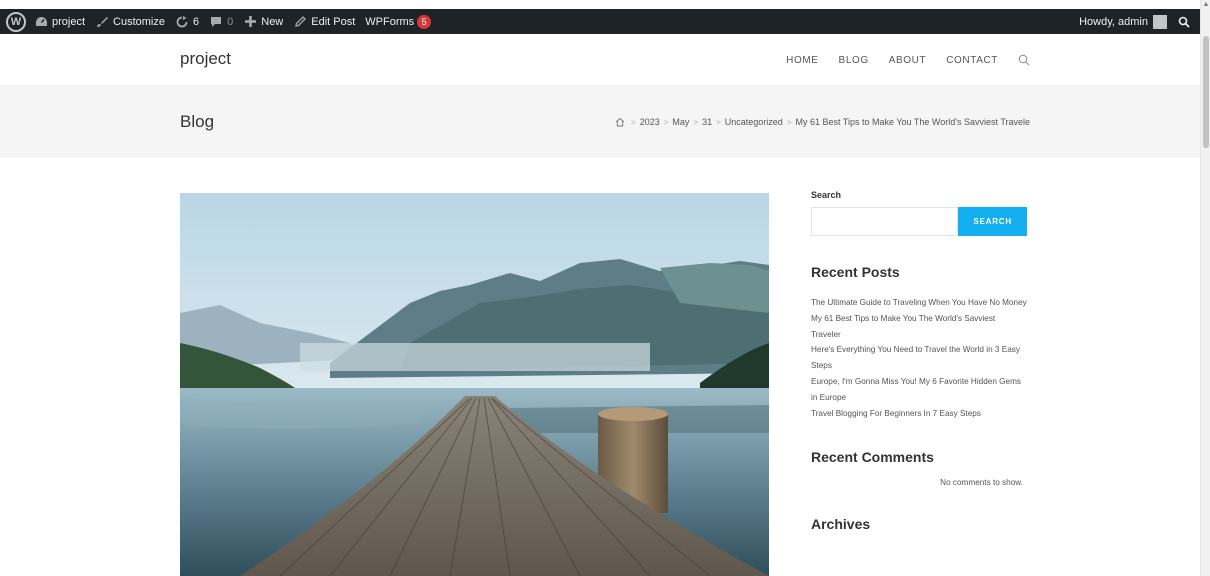 The height and width of the screenshot is (576, 1210). What do you see at coordinates (1206, 92) in the screenshot?
I see `scrollbar-thumb` at bounding box center [1206, 92].